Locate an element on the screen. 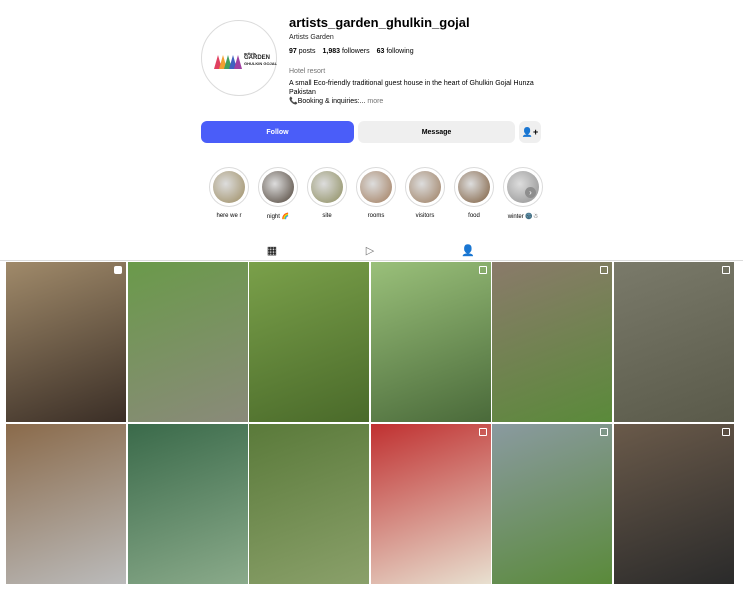  story-highlight: rooms is located at coordinates (376, 193).